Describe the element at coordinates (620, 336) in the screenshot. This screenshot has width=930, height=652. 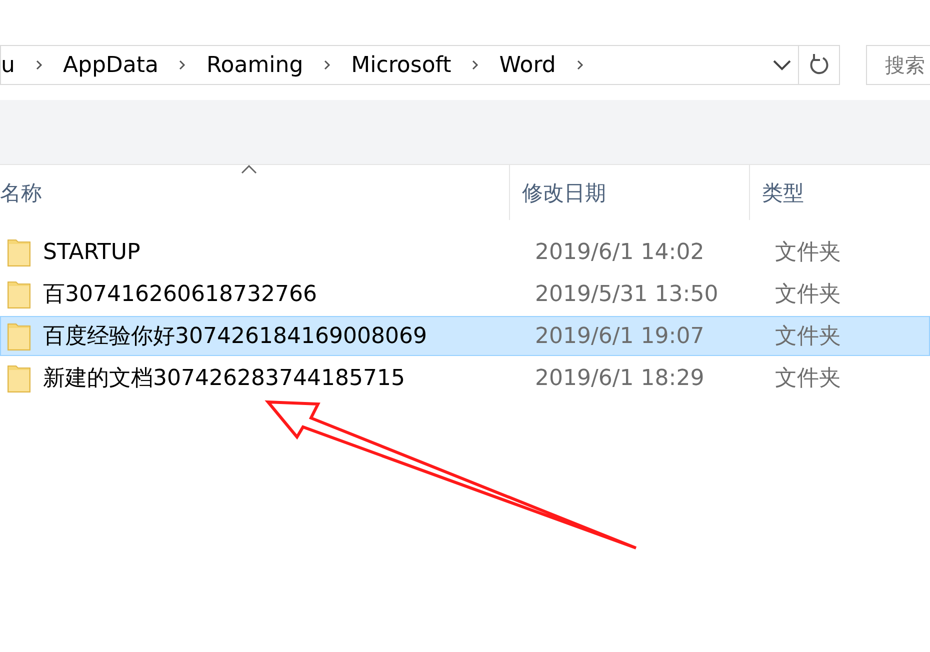
I see `modified-date: 2019/6/1 19:07` at that location.